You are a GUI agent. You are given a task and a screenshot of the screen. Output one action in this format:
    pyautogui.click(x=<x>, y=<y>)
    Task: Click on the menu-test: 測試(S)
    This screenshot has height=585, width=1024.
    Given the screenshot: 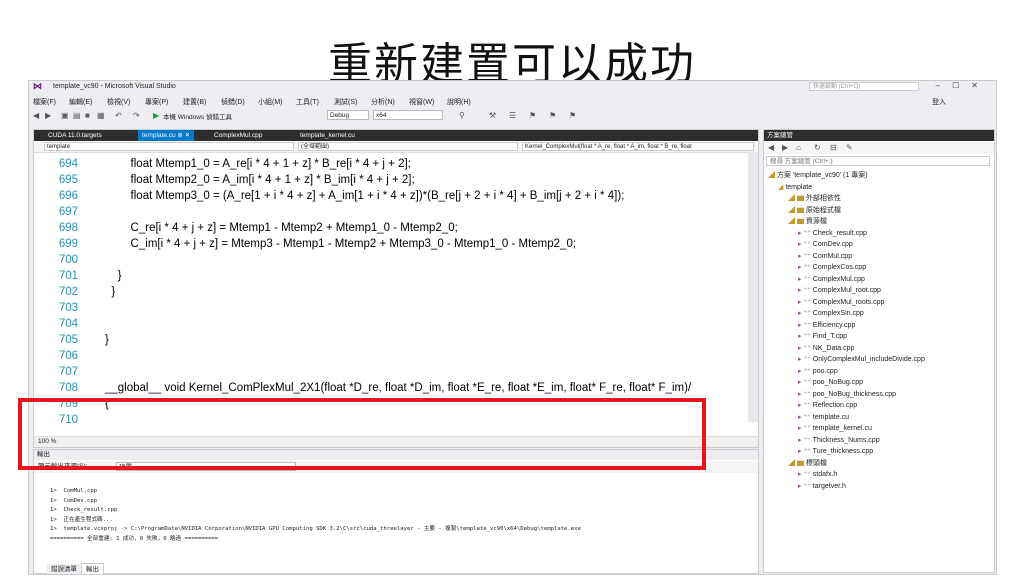 What is the action you would take?
    pyautogui.click(x=345, y=102)
    